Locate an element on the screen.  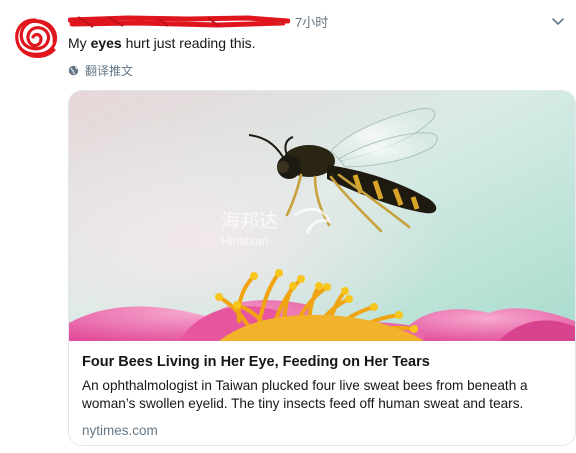
tweet-text-suffix: hurt just reading this. is located at coordinates (188, 43).